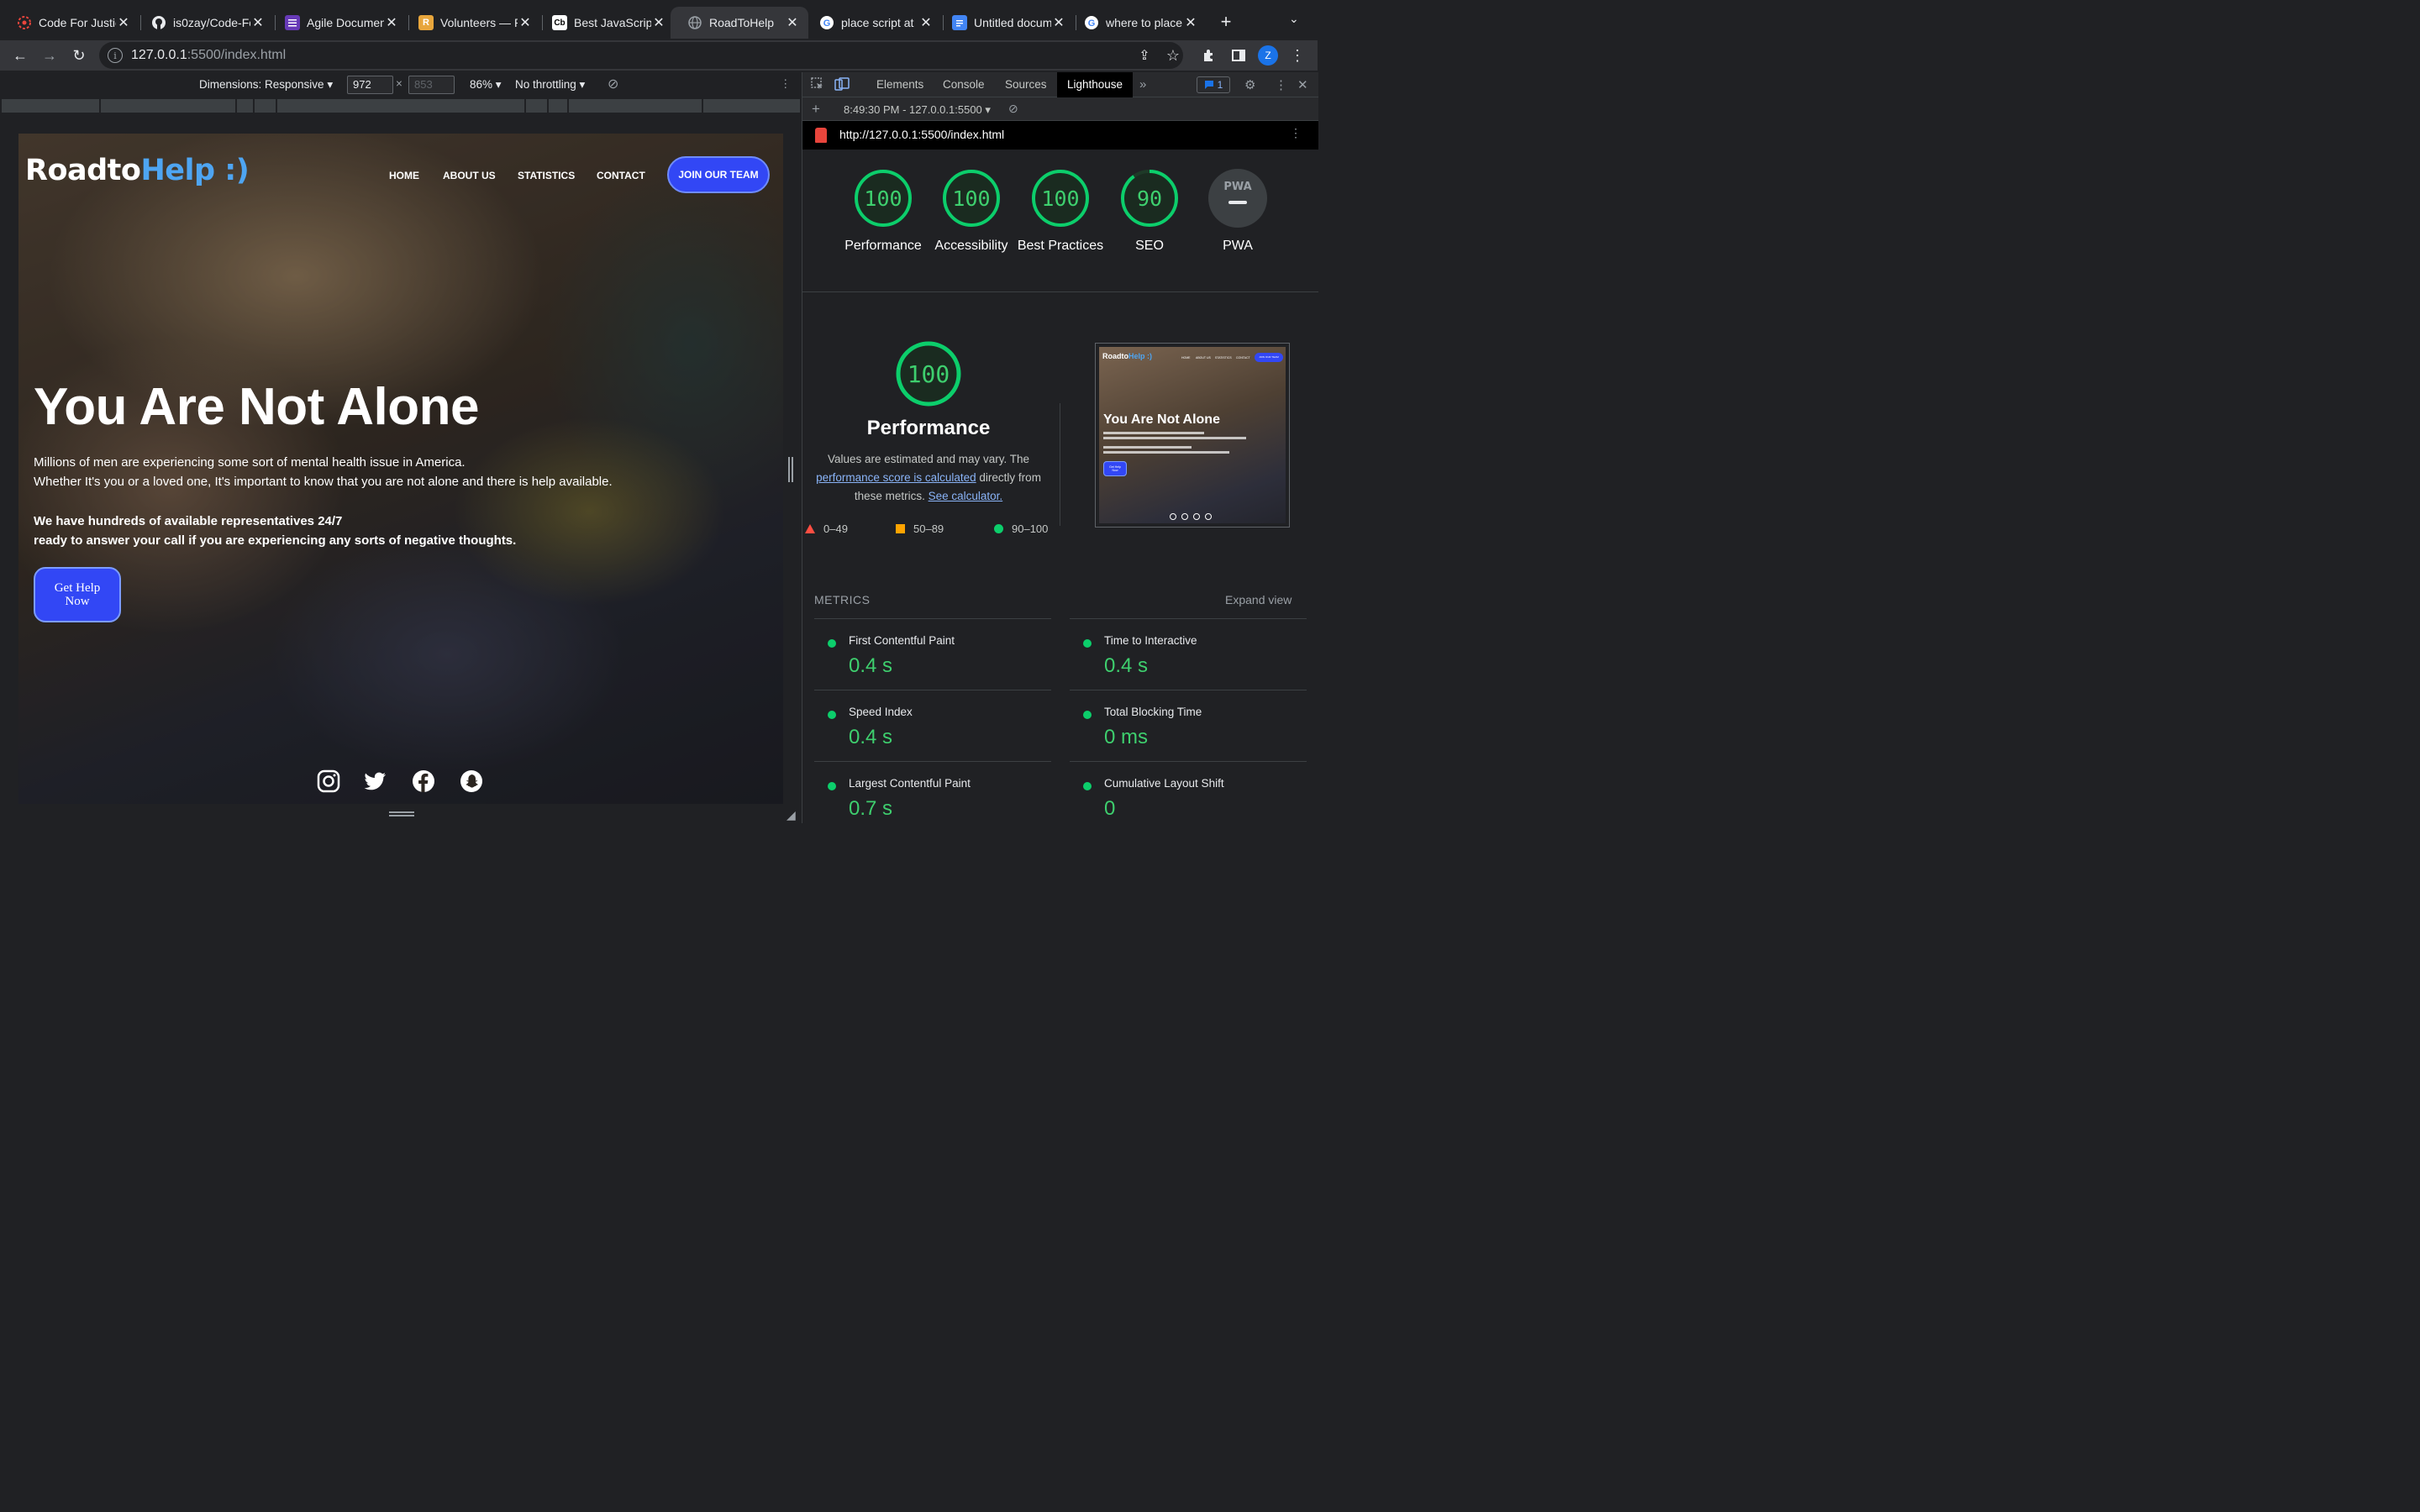  I want to click on hero-title: You Are Not Alone, so click(256, 407).